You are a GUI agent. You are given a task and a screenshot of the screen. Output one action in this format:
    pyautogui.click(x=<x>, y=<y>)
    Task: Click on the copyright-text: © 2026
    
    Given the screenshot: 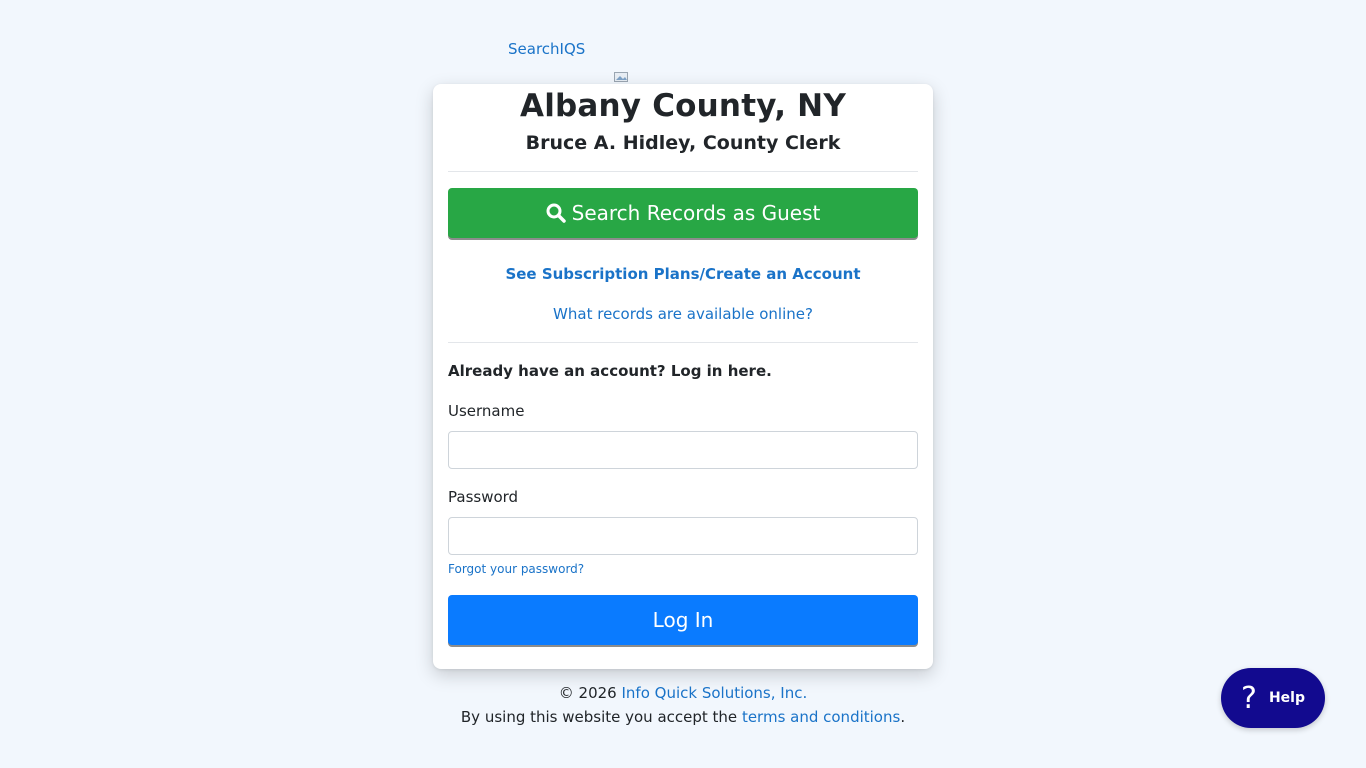 What is the action you would take?
    pyautogui.click(x=590, y=693)
    